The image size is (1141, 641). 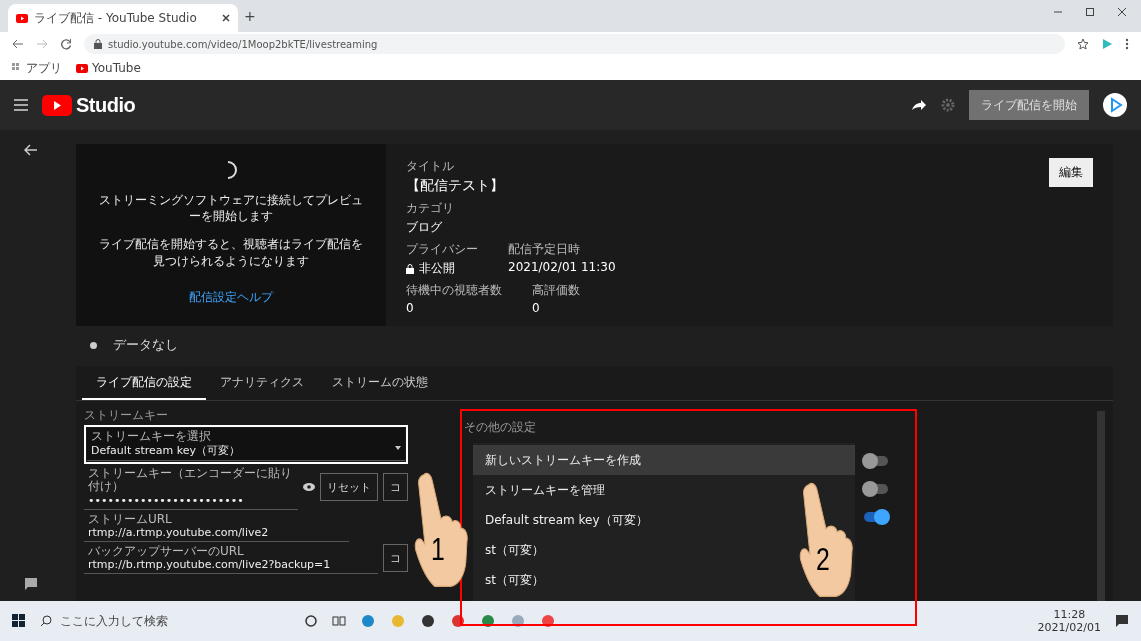 What do you see at coordinates (566, 520) in the screenshot?
I see `menu-item: Default stream key（可変）` at bounding box center [566, 520].